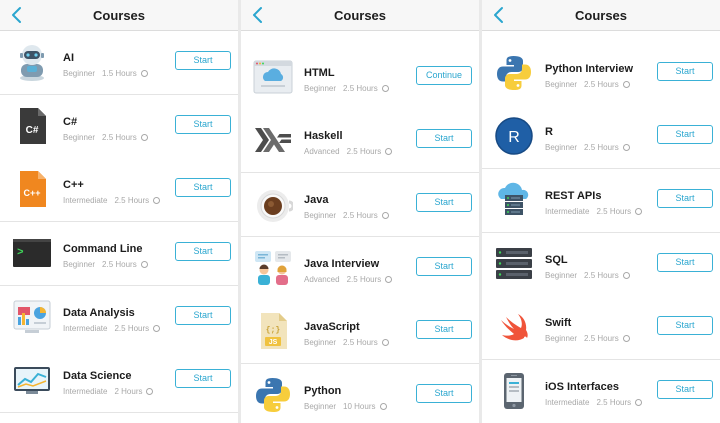  I want to click on course-row-c: C# C# Beginner 2.5 Hours Start, so click(119, 127).